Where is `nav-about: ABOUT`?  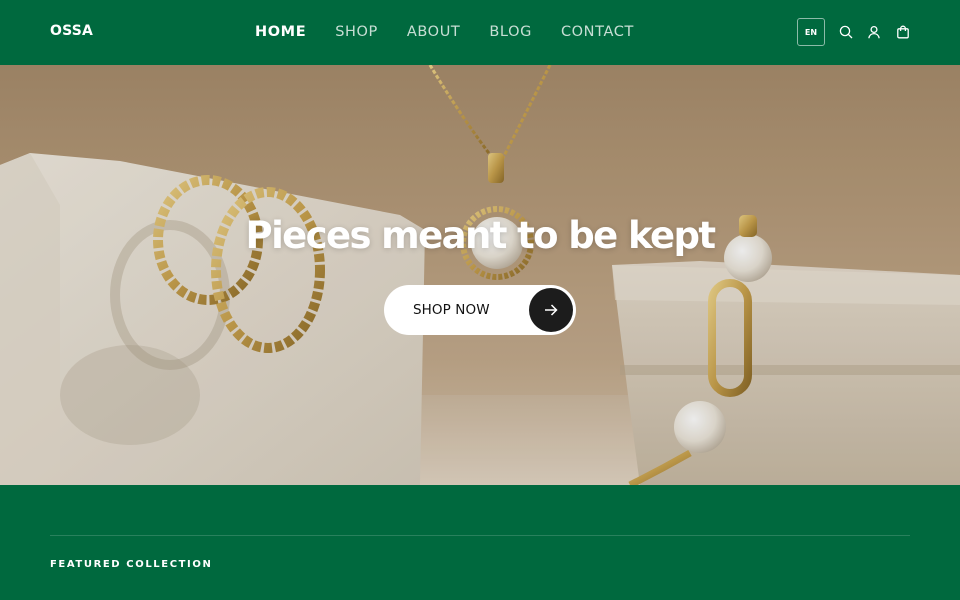 nav-about: ABOUT is located at coordinates (434, 32).